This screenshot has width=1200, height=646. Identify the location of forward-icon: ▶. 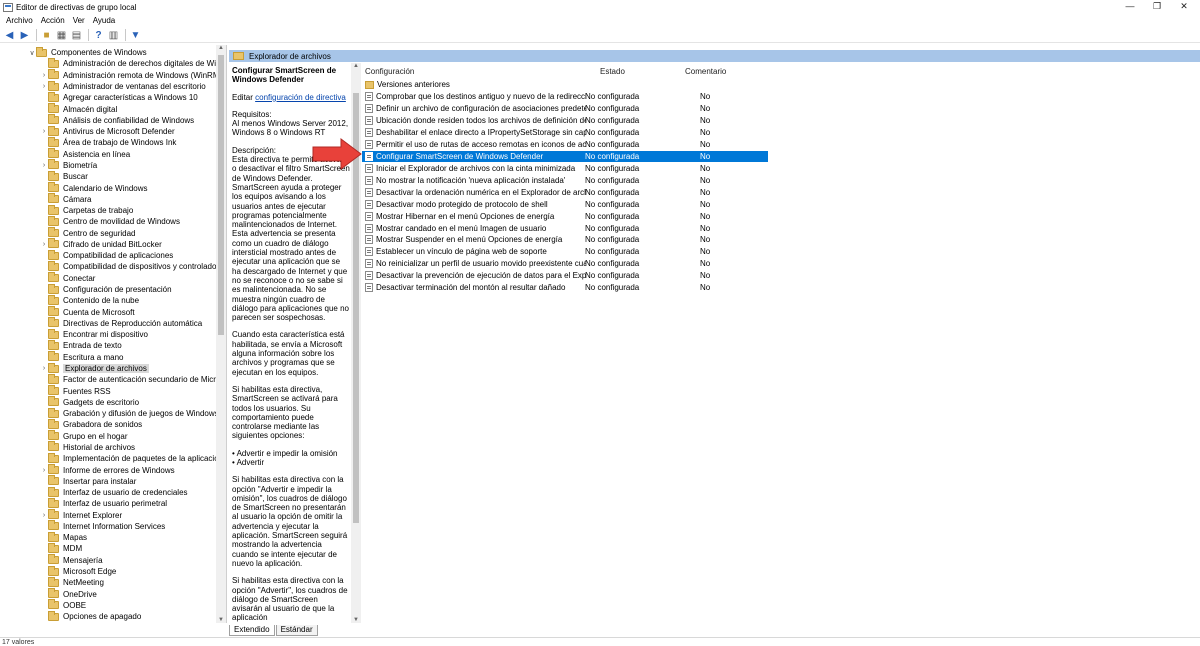
(24, 35).